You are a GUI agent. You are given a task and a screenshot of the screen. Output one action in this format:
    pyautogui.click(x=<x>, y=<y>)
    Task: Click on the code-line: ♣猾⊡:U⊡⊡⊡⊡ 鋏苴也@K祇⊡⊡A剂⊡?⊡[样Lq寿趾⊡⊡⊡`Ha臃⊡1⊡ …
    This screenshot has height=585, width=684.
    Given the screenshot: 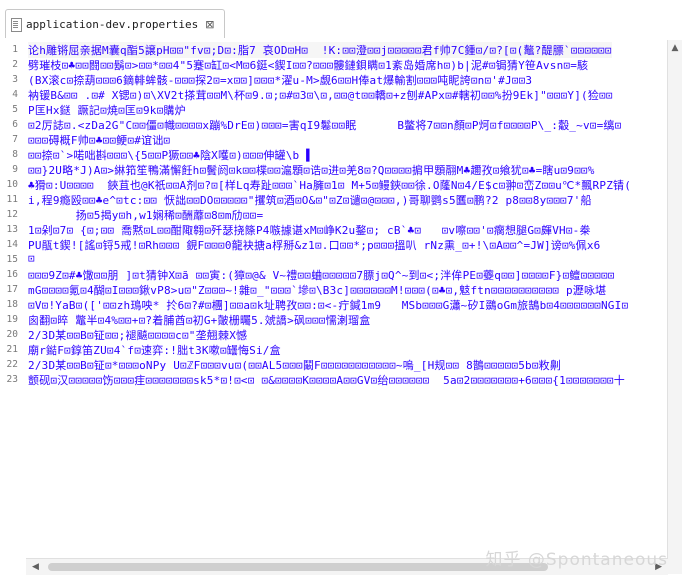 What is the action you would take?
    pyautogui.click(x=329, y=185)
    